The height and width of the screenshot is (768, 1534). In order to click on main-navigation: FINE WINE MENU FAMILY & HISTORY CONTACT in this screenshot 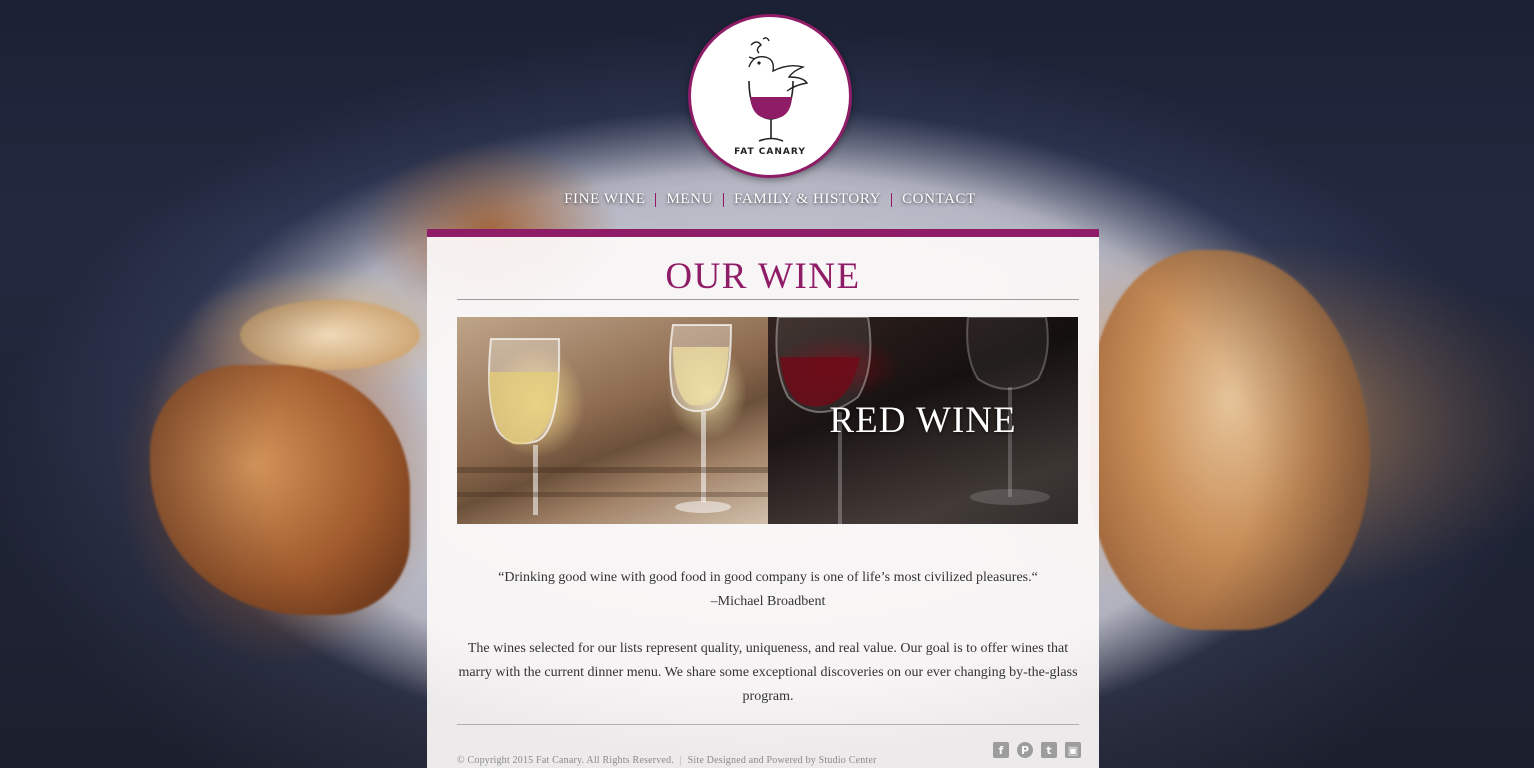, I will do `click(767, 199)`.